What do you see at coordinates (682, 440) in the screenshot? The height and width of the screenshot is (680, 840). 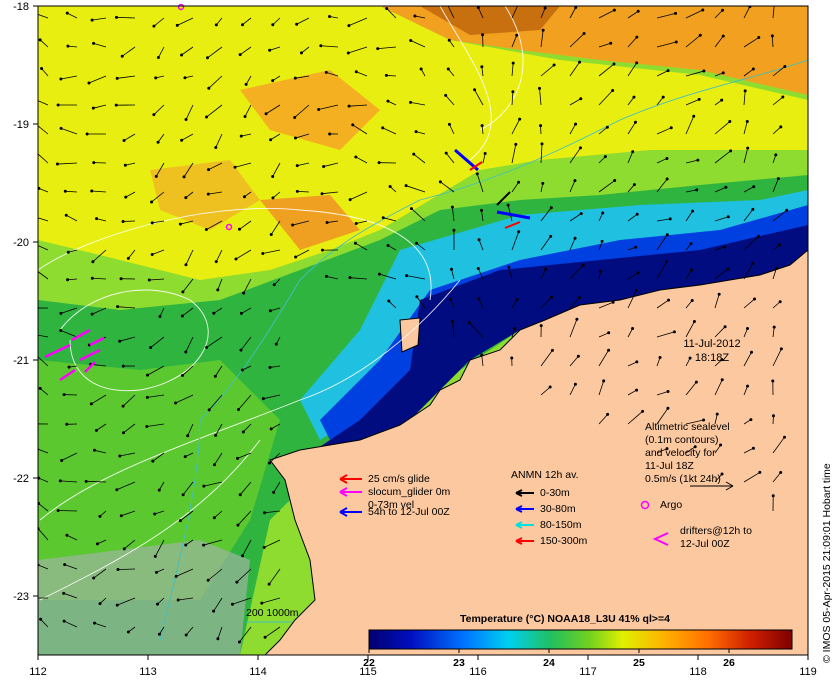 I see `svg-text: (0.1m contours)` at bounding box center [682, 440].